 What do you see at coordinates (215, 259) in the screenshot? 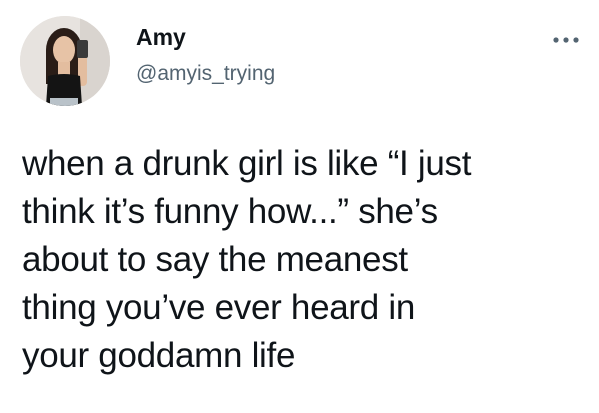
I see `tweet-text-line: about to say the meanest` at bounding box center [215, 259].